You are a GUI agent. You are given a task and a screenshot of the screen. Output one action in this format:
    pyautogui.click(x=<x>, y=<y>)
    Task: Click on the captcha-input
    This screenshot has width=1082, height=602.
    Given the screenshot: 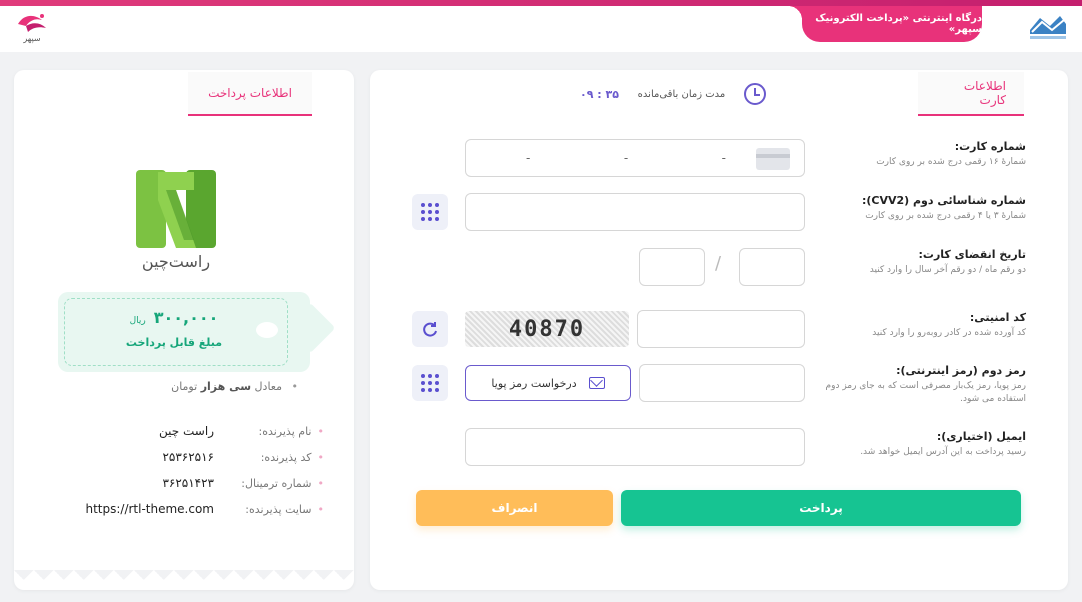 What is the action you would take?
    pyautogui.click(x=721, y=329)
    